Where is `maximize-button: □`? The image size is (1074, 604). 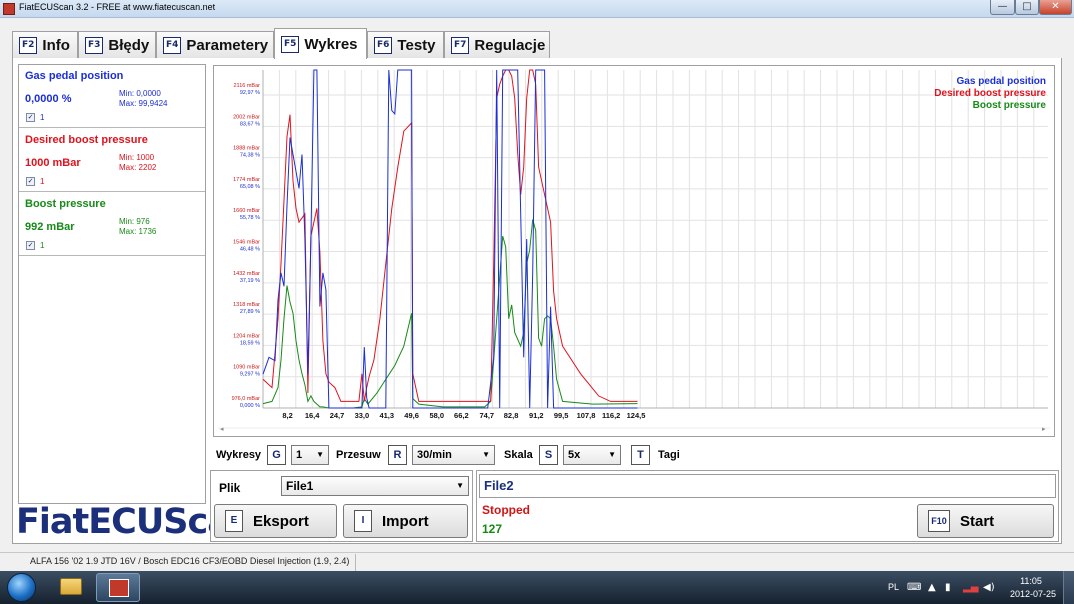 maximize-button: □ is located at coordinates (1027, 7).